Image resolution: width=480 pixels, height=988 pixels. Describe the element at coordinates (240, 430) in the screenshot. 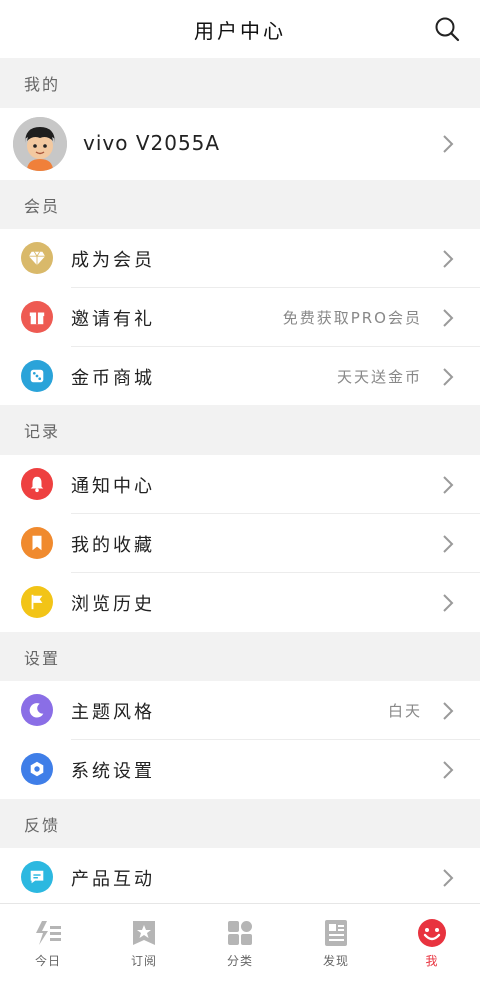

I see `section-header-record: 记录` at that location.